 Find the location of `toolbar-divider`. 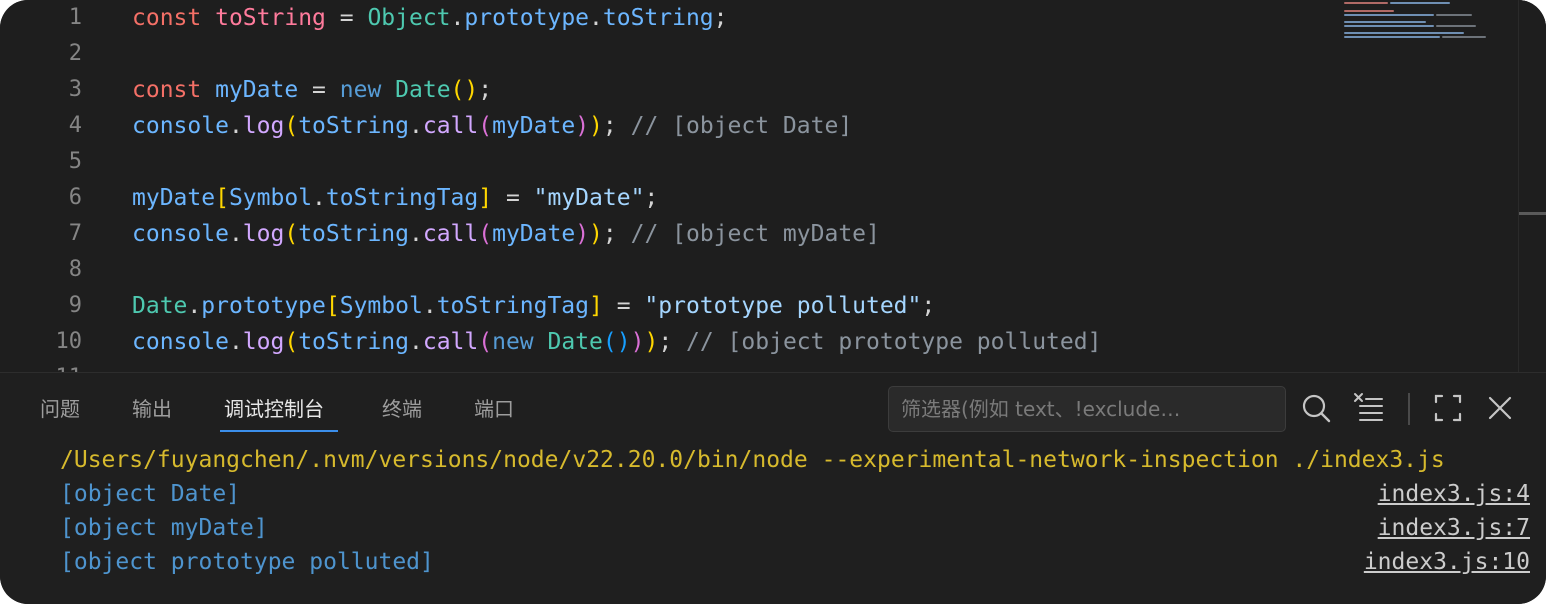

toolbar-divider is located at coordinates (1409, 409).